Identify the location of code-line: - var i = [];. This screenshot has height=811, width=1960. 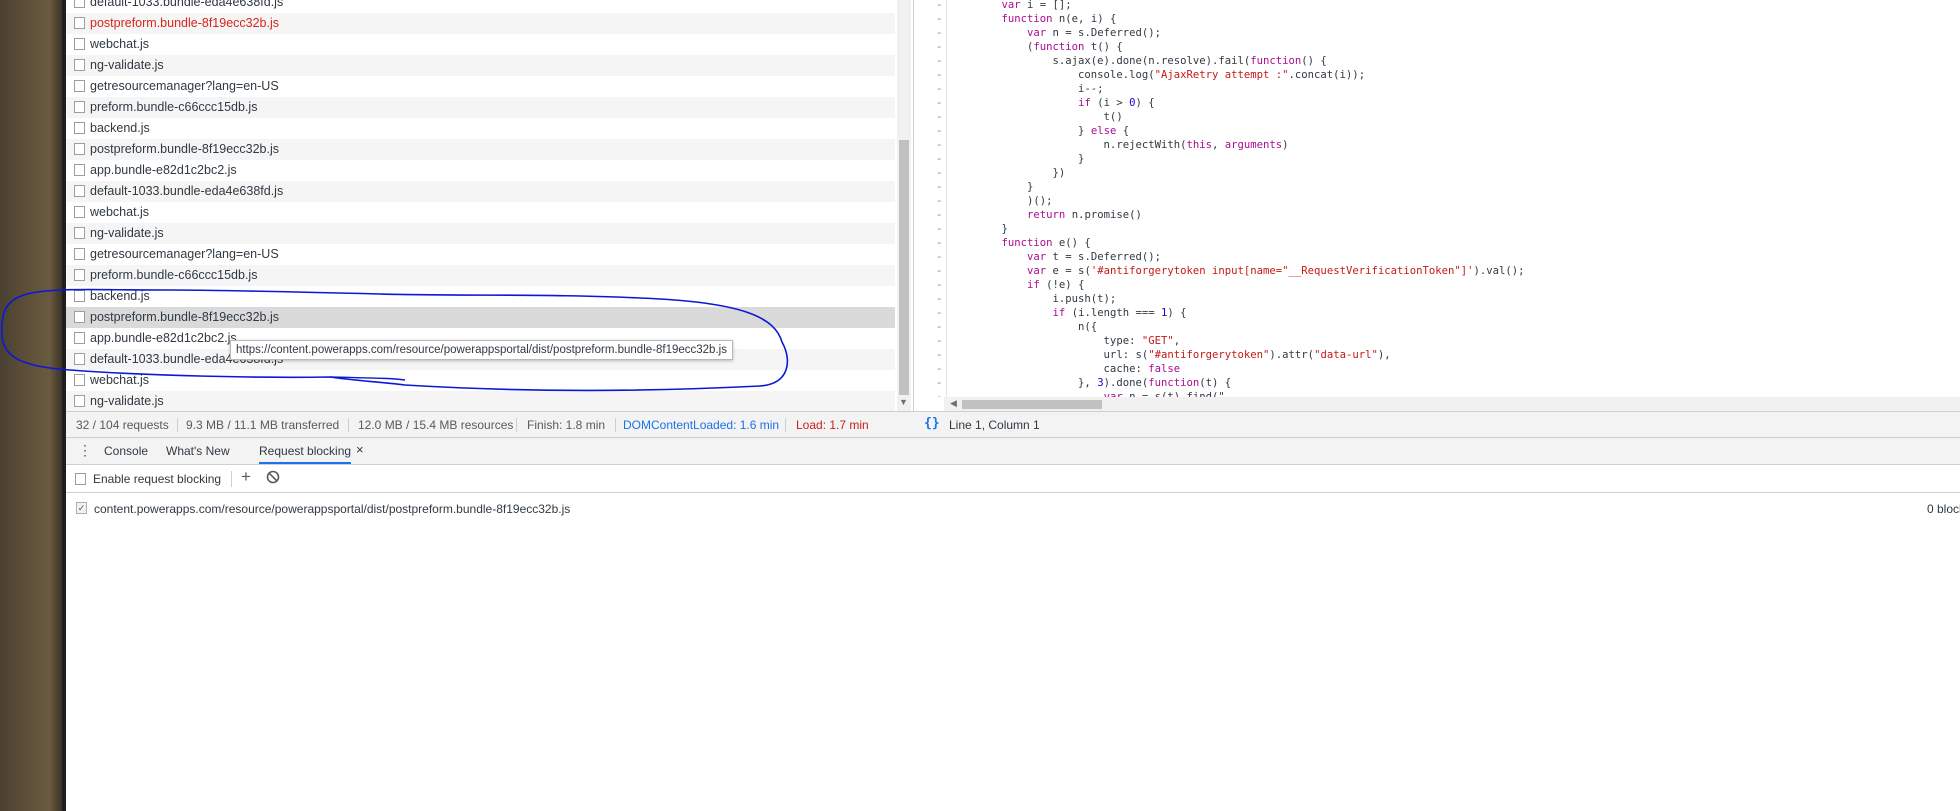
(1437, 6).